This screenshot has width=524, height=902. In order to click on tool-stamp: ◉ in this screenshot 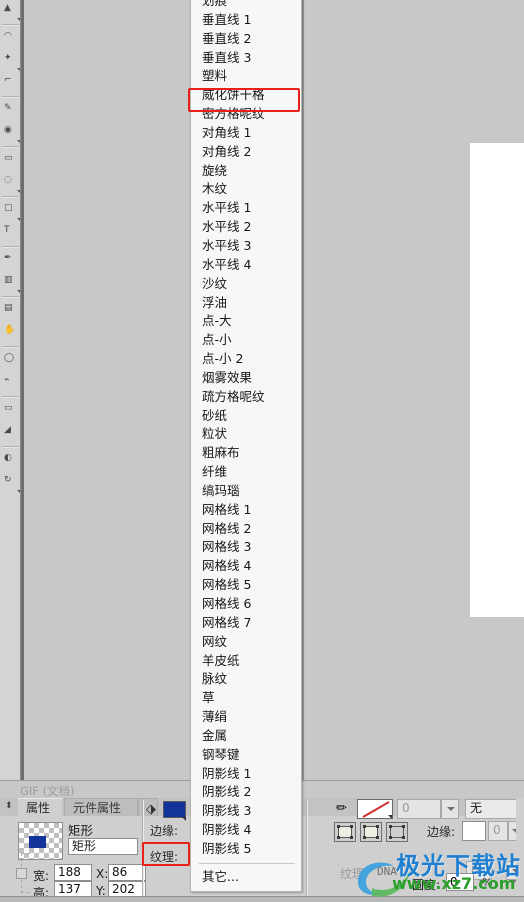, I will do `click(10, 133)`.